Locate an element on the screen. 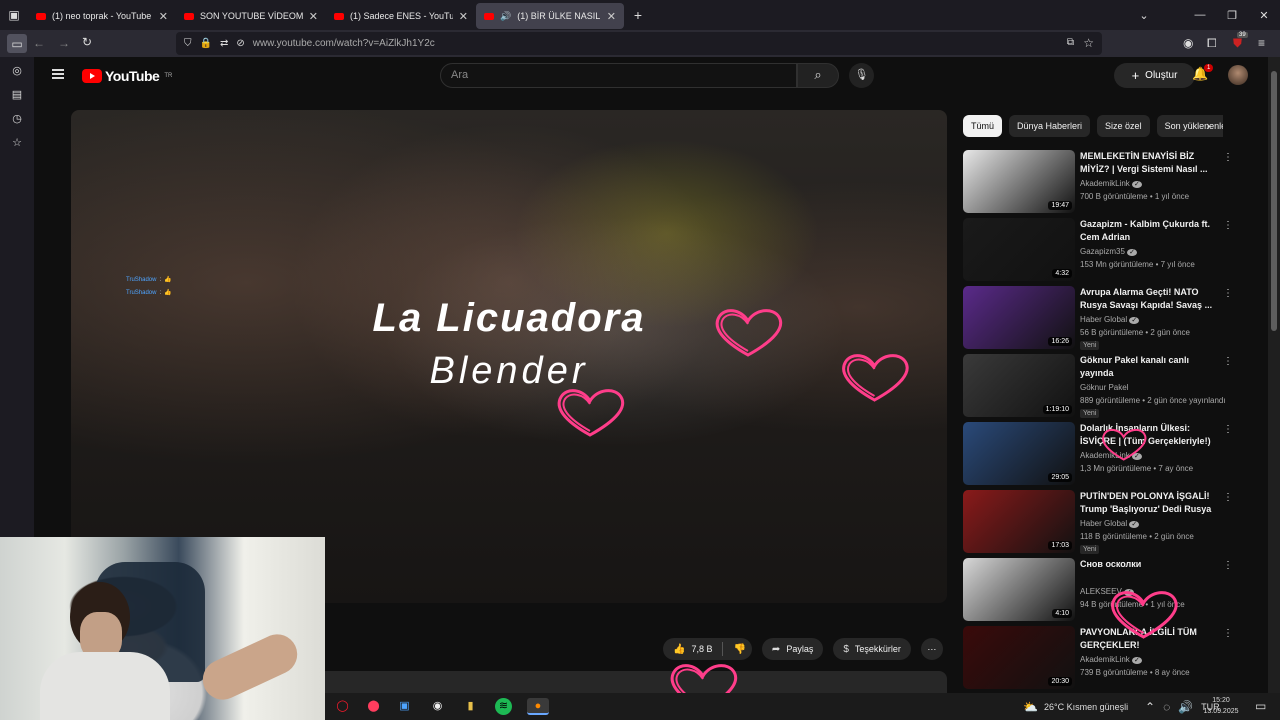 The image size is (1280, 720). network-icon: ◌ is located at coordinates (1166, 707).